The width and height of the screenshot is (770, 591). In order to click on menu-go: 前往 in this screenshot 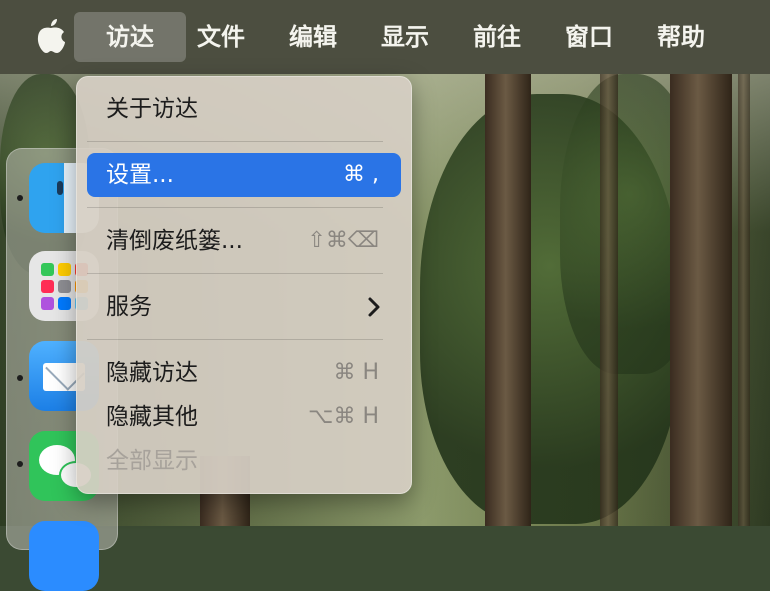, I will do `click(497, 37)`.